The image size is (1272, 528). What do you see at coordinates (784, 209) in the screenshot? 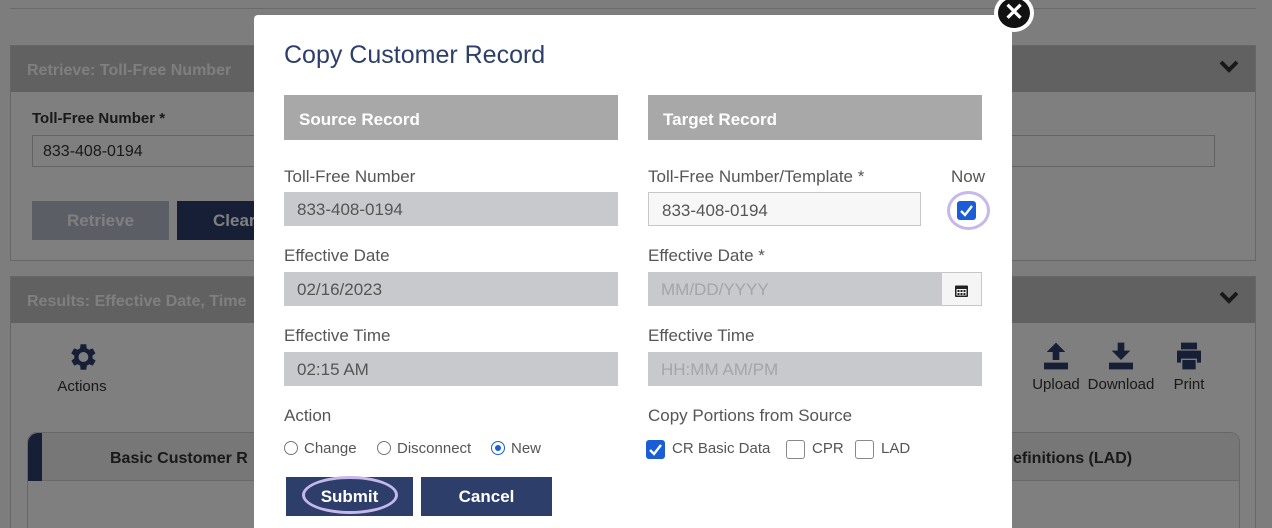
I see `target-tfn-input: 833-408-0194` at bounding box center [784, 209].